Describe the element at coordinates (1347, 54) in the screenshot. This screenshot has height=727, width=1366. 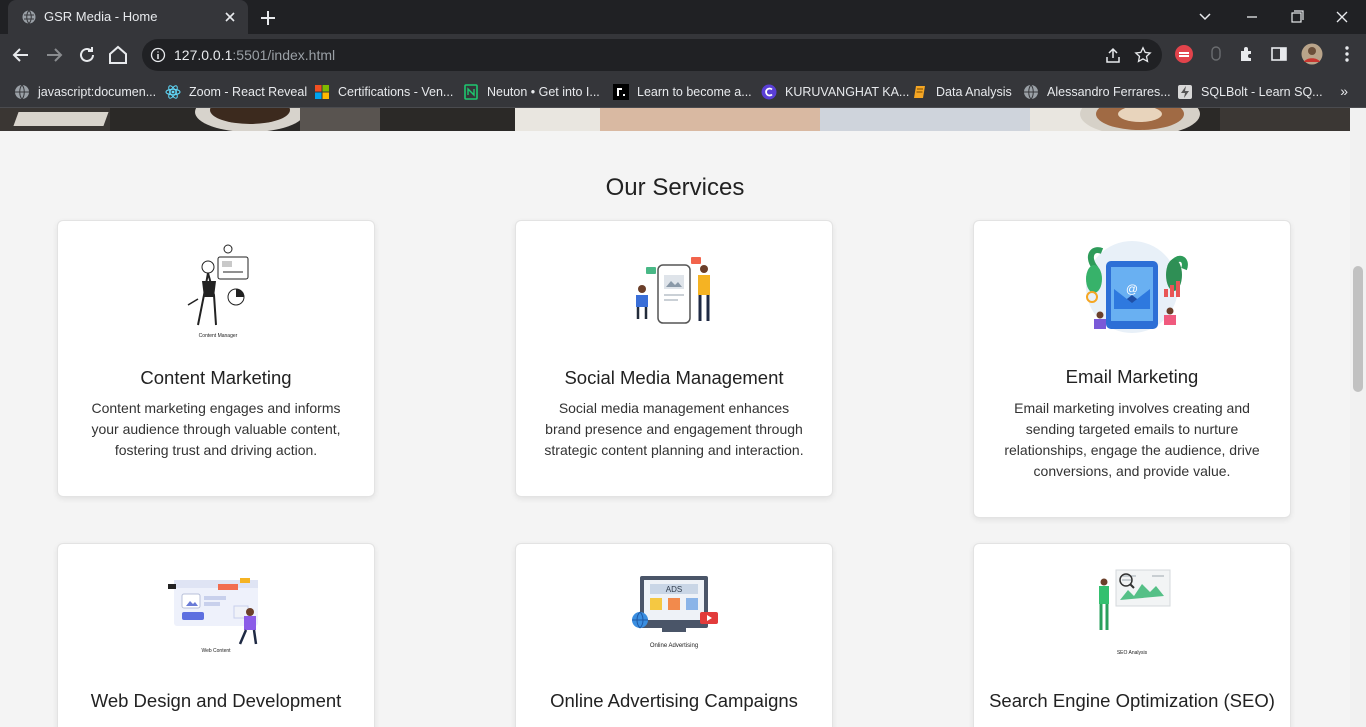
I see `menu-kebab-icon` at that location.